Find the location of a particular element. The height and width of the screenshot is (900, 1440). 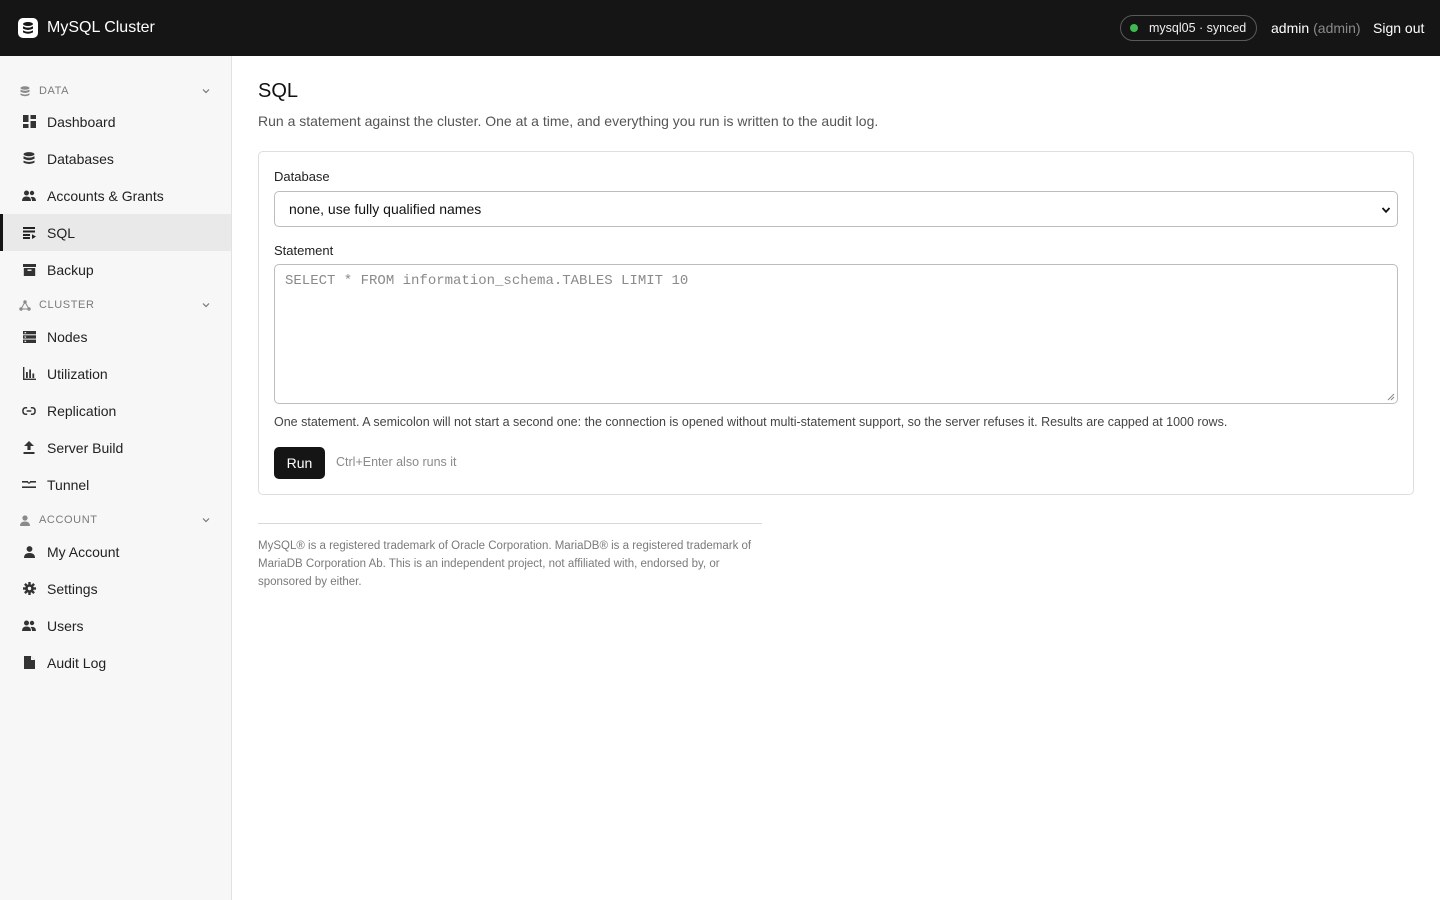

app-title: MySQL Cluster is located at coordinates (101, 27).